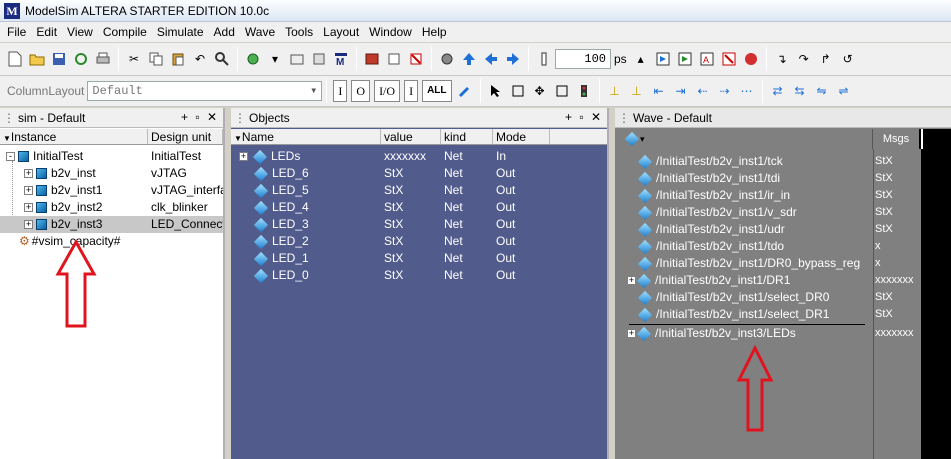  Describe the element at coordinates (200, 59) in the screenshot. I see `undo-icon: ↶` at that location.